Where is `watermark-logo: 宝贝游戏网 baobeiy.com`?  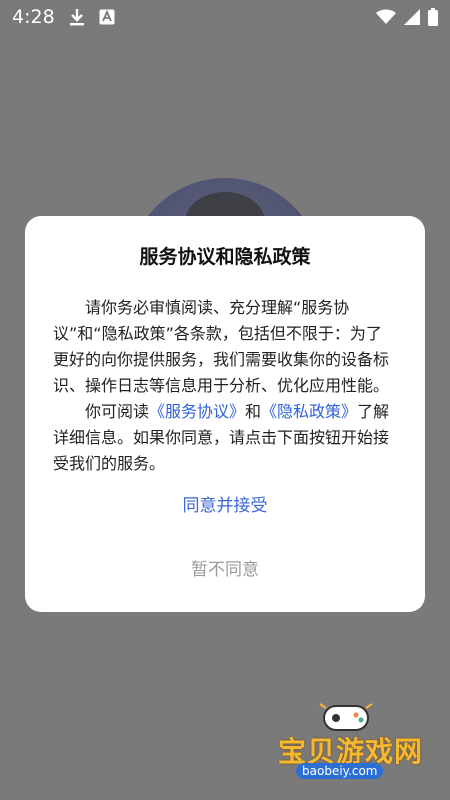
watermark-logo: 宝贝游戏网 baobeiy.com is located at coordinates (353, 740).